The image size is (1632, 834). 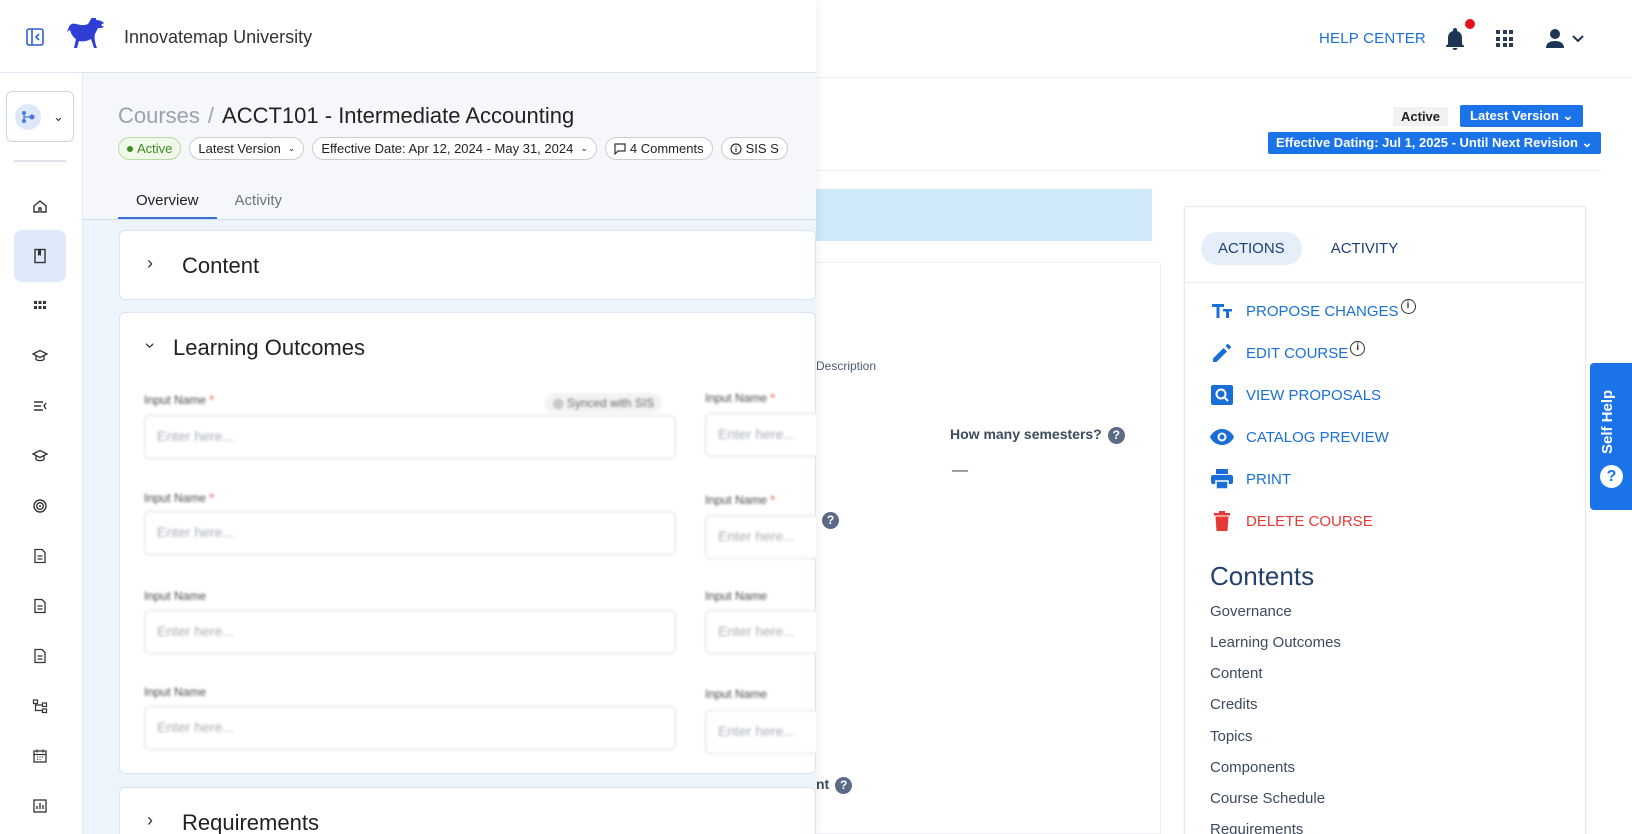 What do you see at coordinates (1385, 282) in the screenshot?
I see `divider` at bounding box center [1385, 282].